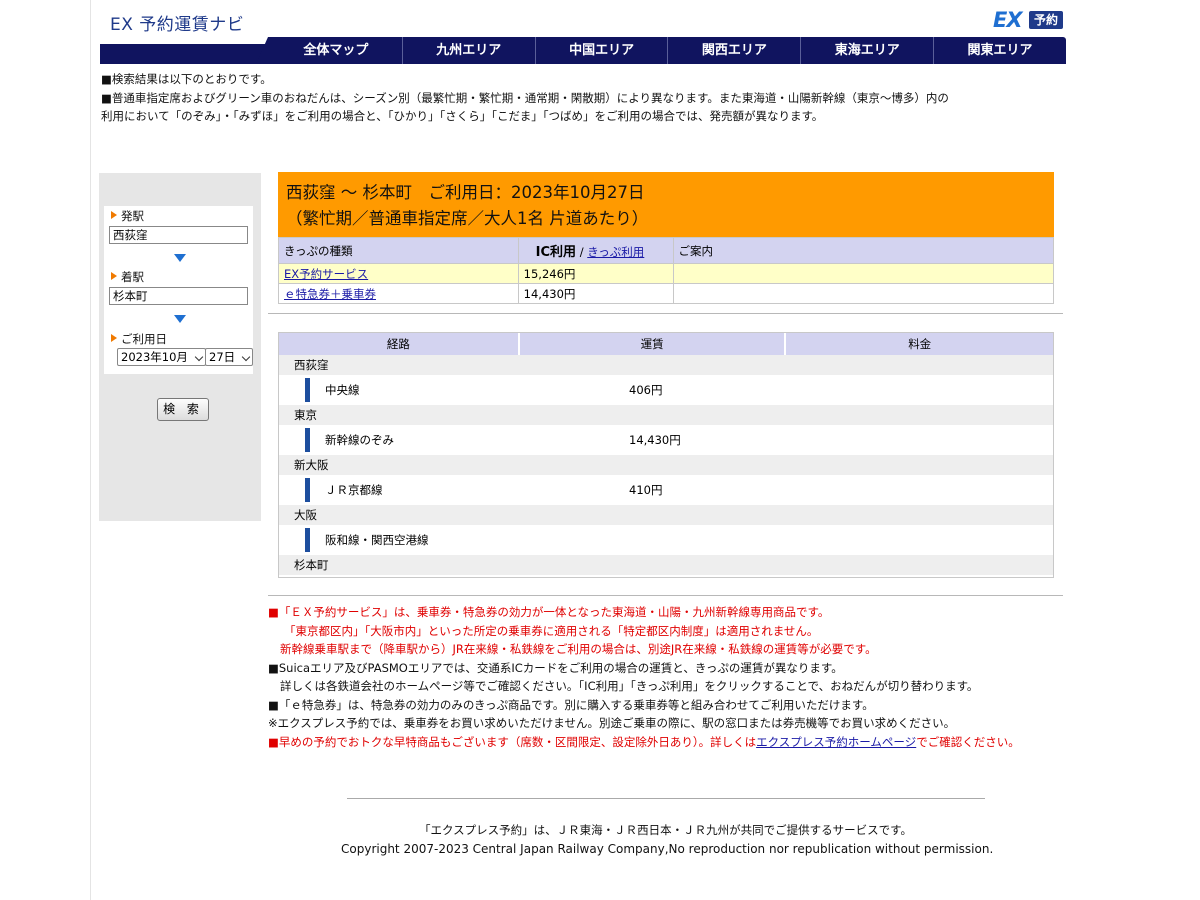  What do you see at coordinates (222, 357) in the screenshot?
I see `day-select-value: 27日` at bounding box center [222, 357].